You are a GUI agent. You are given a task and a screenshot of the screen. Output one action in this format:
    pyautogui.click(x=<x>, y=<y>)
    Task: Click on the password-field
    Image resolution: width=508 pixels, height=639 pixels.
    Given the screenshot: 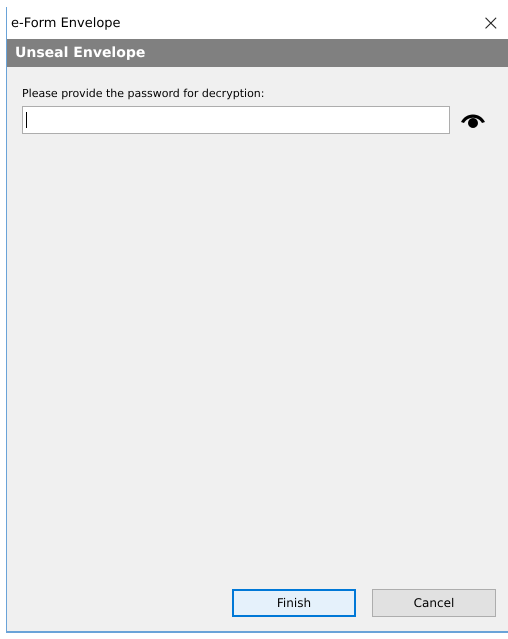 What is the action you would take?
    pyautogui.click(x=236, y=120)
    